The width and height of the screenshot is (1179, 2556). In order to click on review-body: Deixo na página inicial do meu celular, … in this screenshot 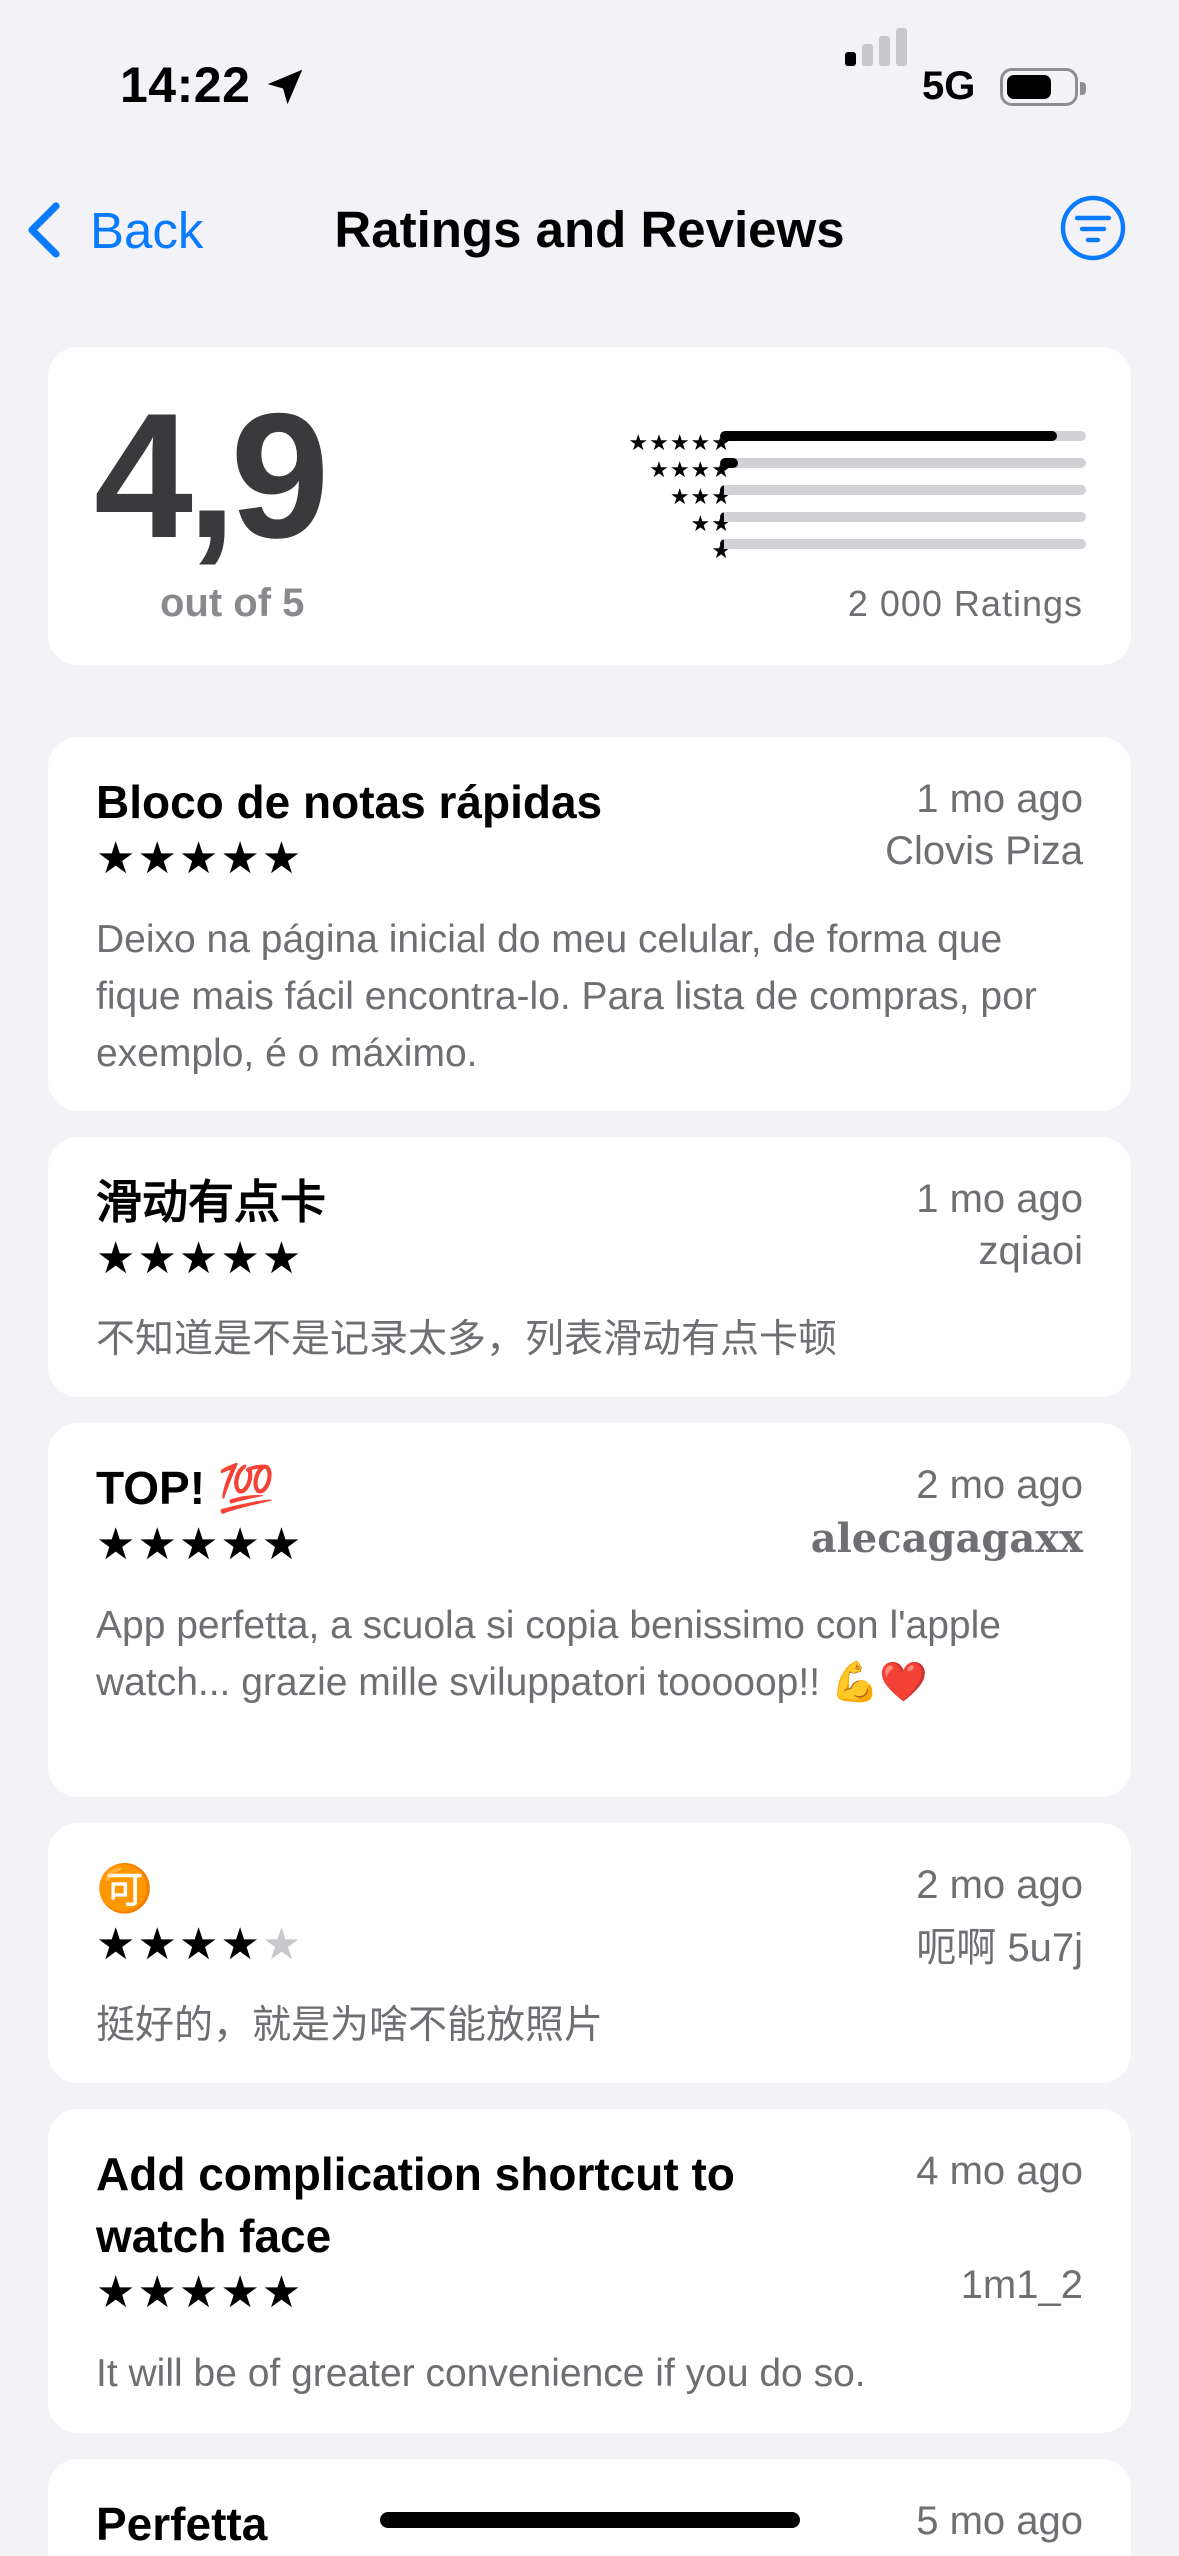, I will do `click(566, 996)`.